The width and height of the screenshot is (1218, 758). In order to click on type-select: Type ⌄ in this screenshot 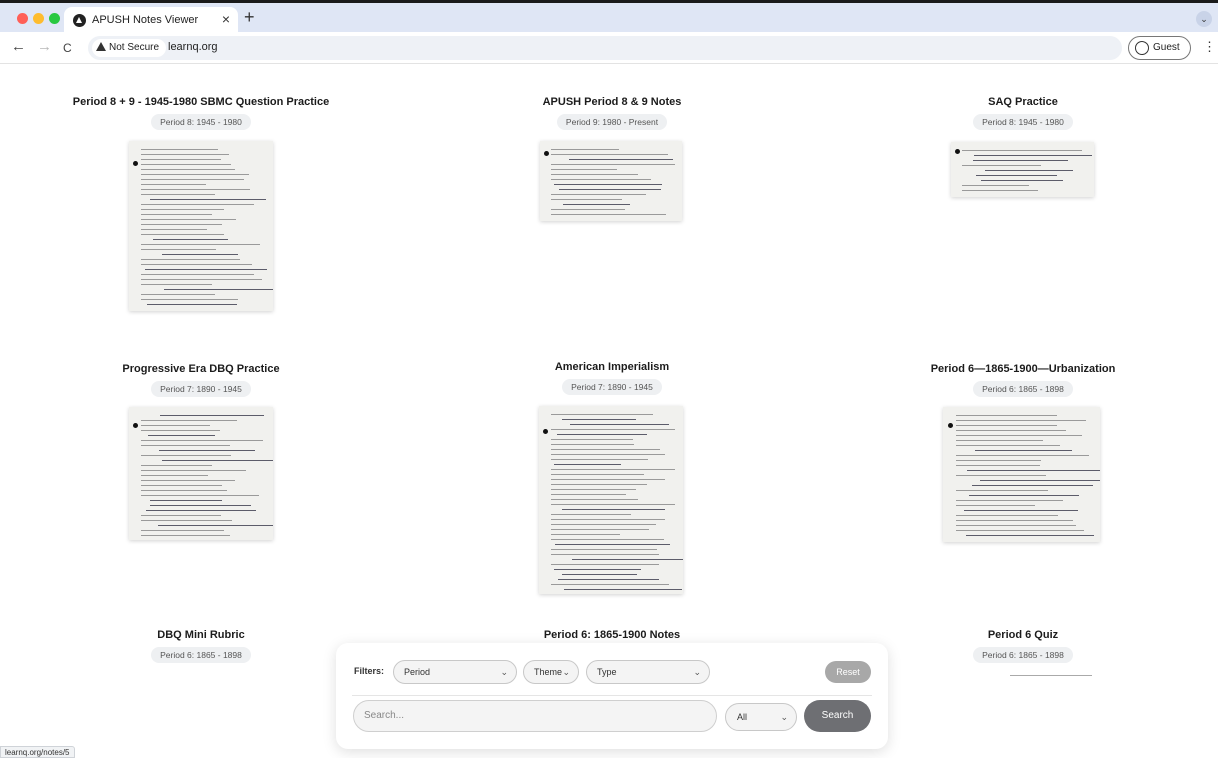, I will do `click(648, 672)`.